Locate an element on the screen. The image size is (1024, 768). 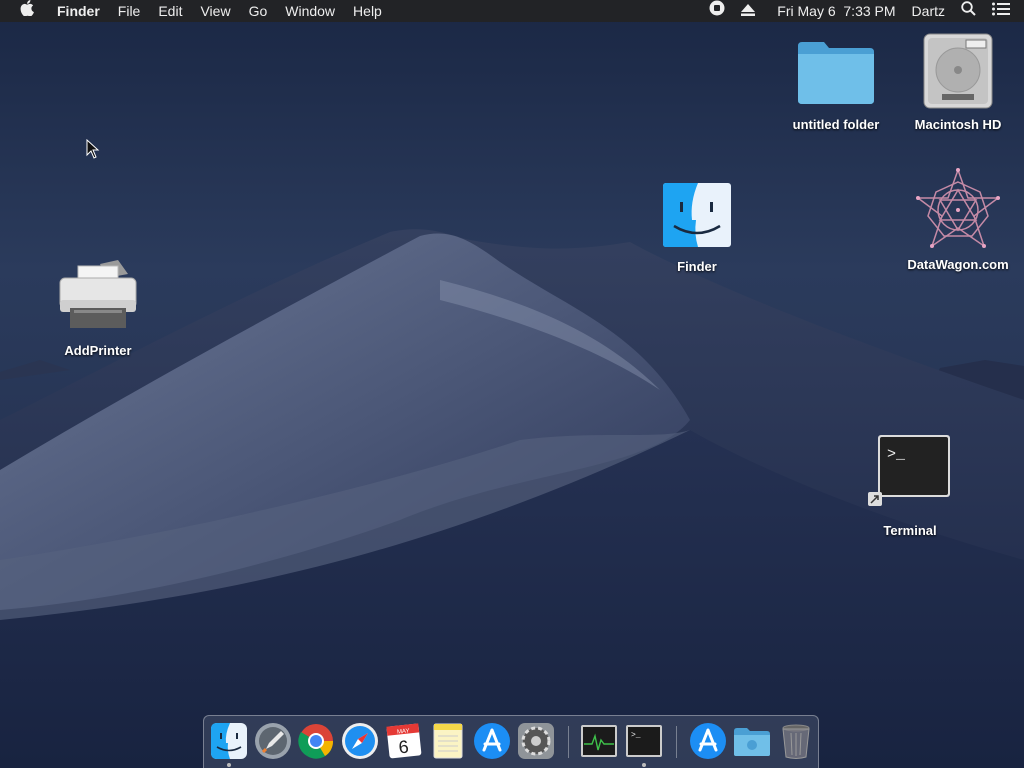
menu-help: Help is located at coordinates (367, 11).